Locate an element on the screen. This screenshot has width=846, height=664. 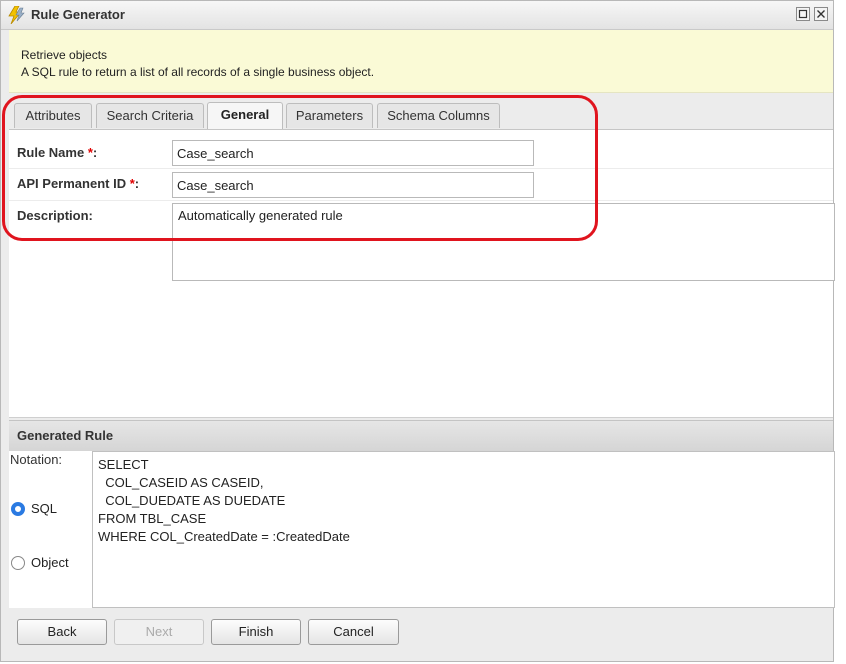
api-permanent-id-label: API Permanent ID *: is located at coordinates (78, 183).